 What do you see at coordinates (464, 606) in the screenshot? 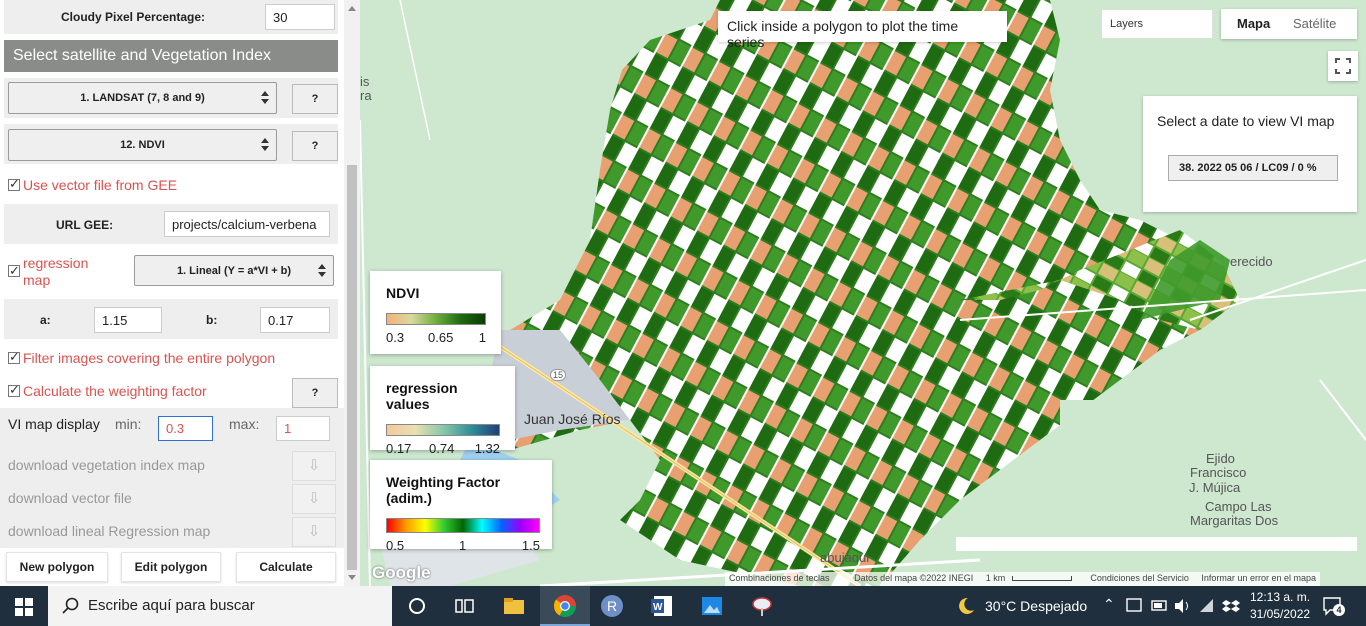
I see `task-view-icon` at bounding box center [464, 606].